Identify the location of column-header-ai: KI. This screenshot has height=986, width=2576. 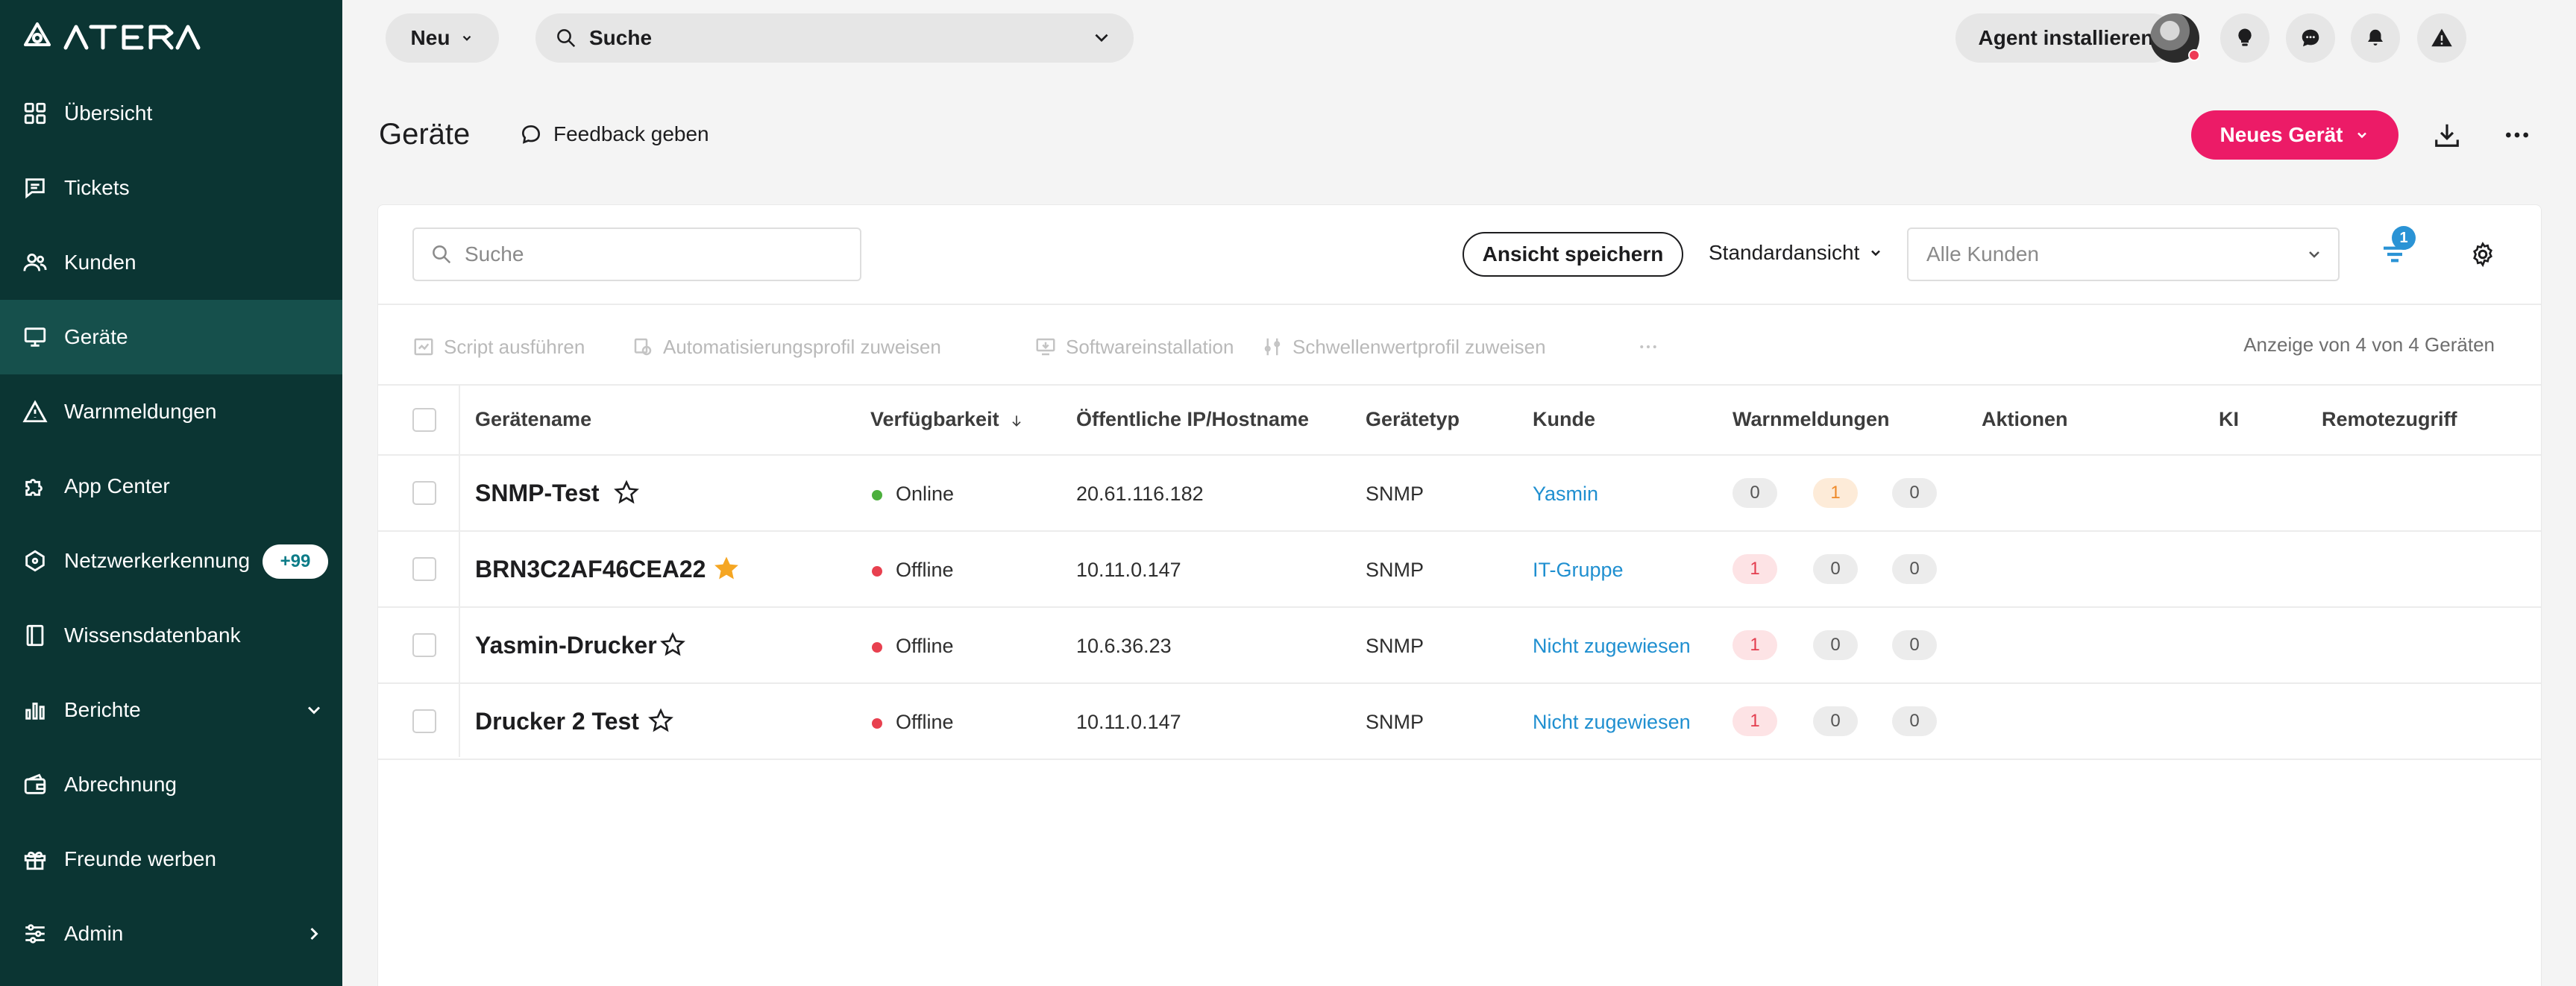
(2229, 419).